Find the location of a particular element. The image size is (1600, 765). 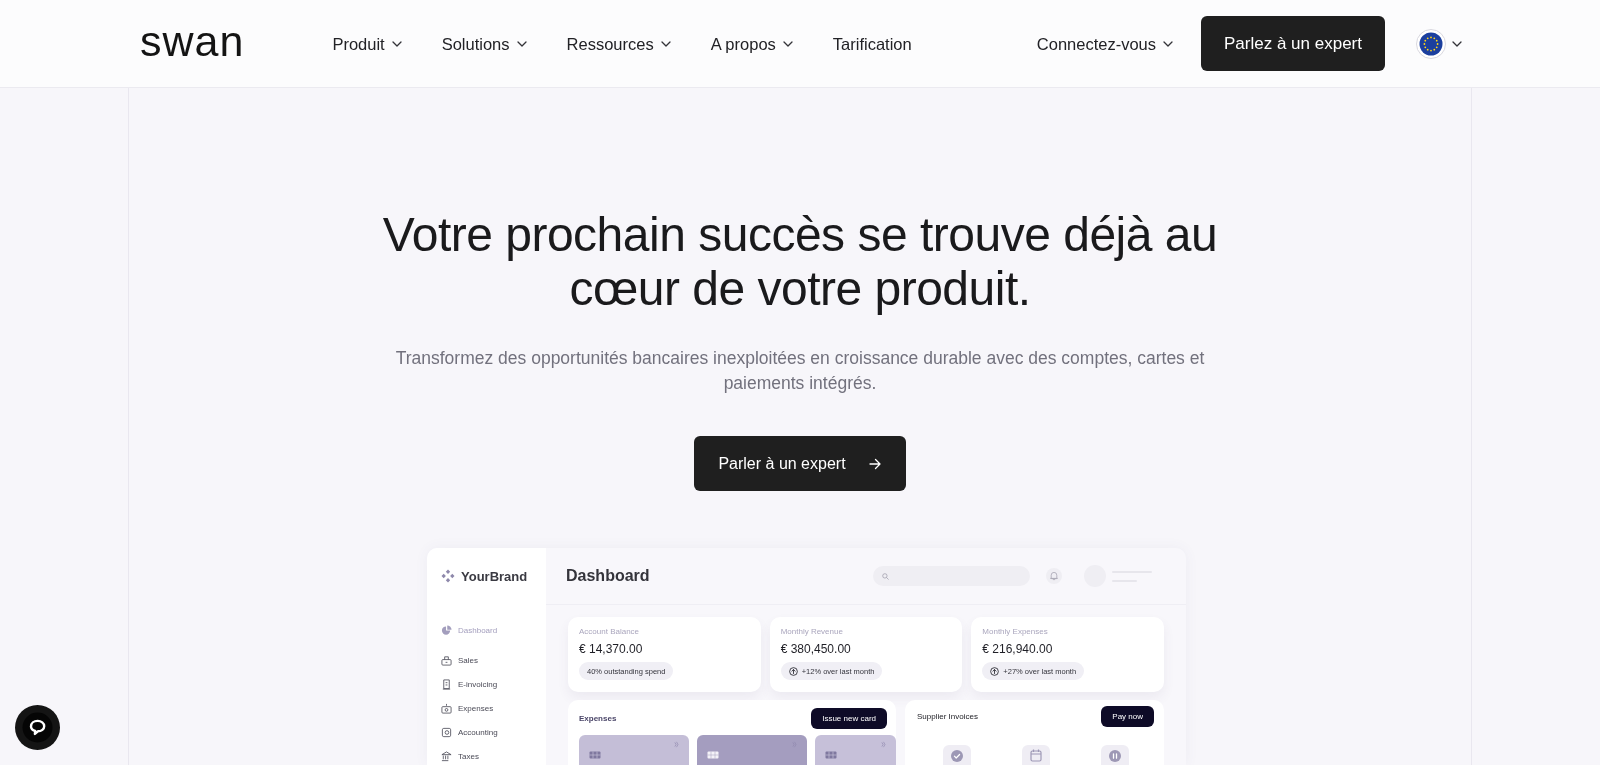

hero-subtitle: Transformez des opportunités bancaires inexploitées en croissance durable avec des comptes, cartes et paiements intégrés. is located at coordinates (800, 371).